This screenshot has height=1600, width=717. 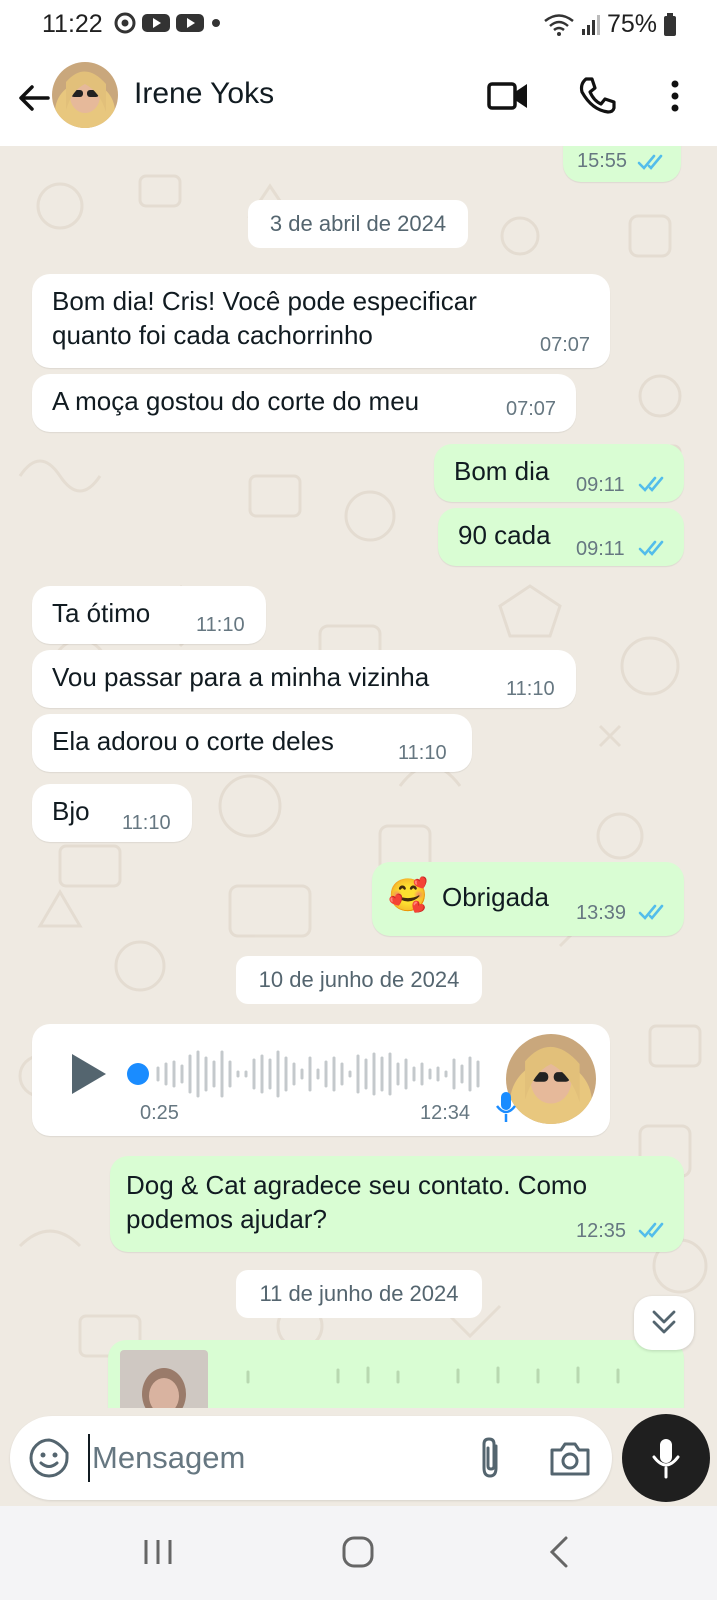 I want to click on message-bubble-incoming: A moça gostou do corte do meu 07:07, so click(x=304, y=403).